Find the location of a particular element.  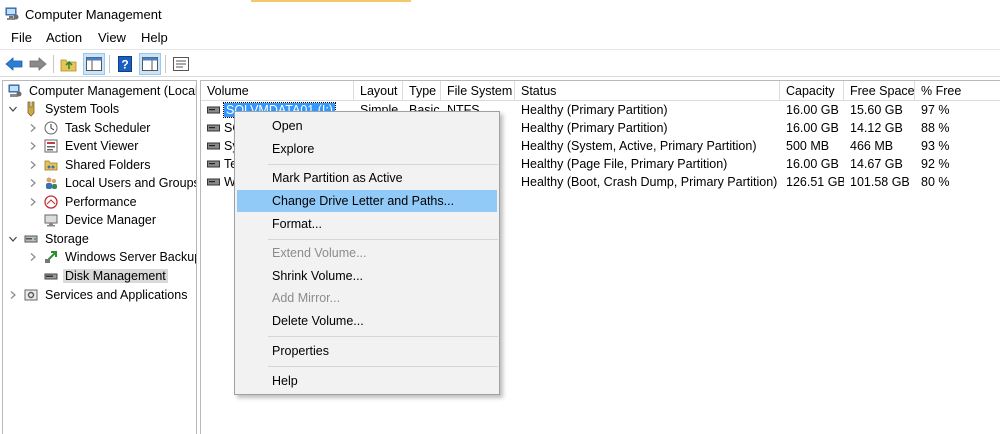

tree-item-computer-management: Computer Management (Local is located at coordinates (102, 91).